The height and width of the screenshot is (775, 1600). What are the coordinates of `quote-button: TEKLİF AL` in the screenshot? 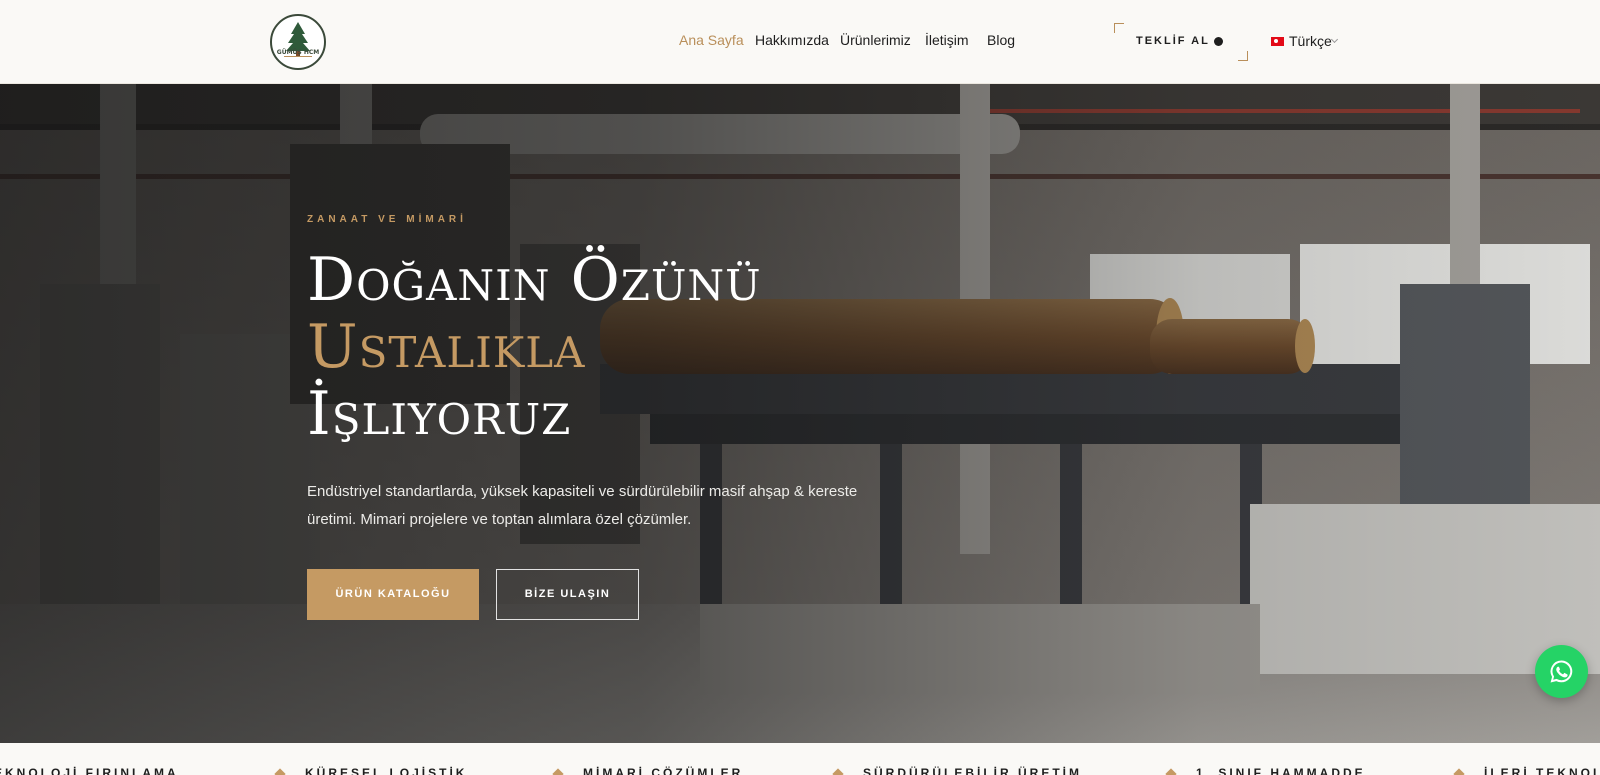 It's located at (1181, 42).